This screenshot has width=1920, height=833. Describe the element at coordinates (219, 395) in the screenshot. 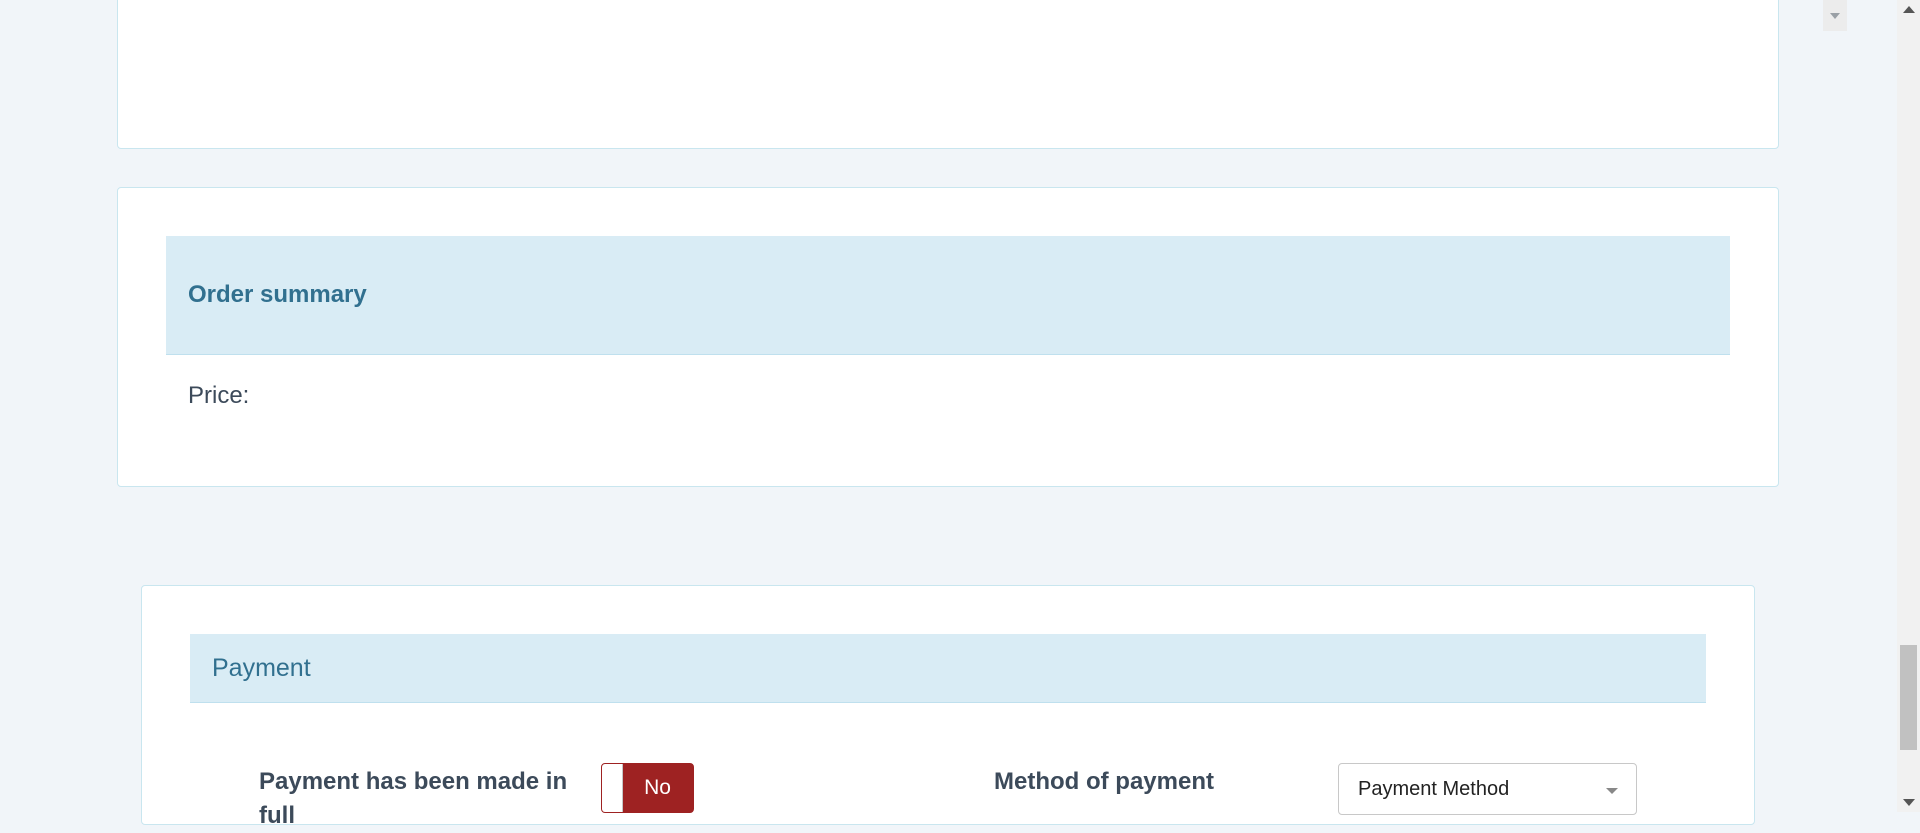

I see `price-label: Price:` at that location.